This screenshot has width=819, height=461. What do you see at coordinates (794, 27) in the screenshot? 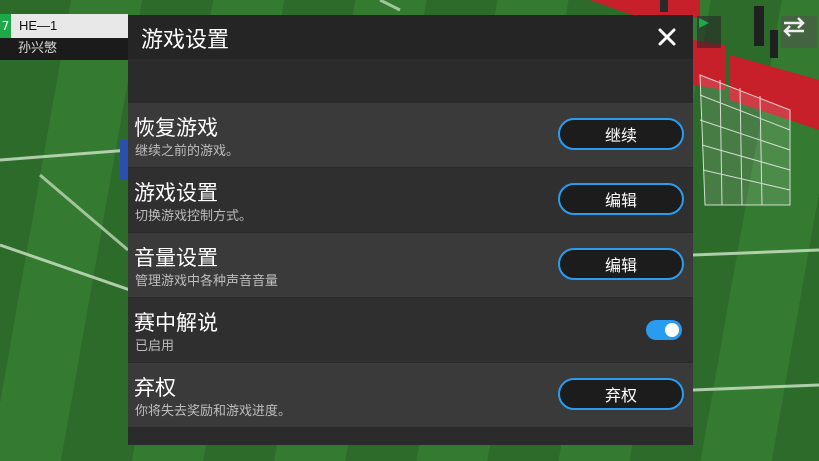
I see `back-arrow-icon` at bounding box center [794, 27].